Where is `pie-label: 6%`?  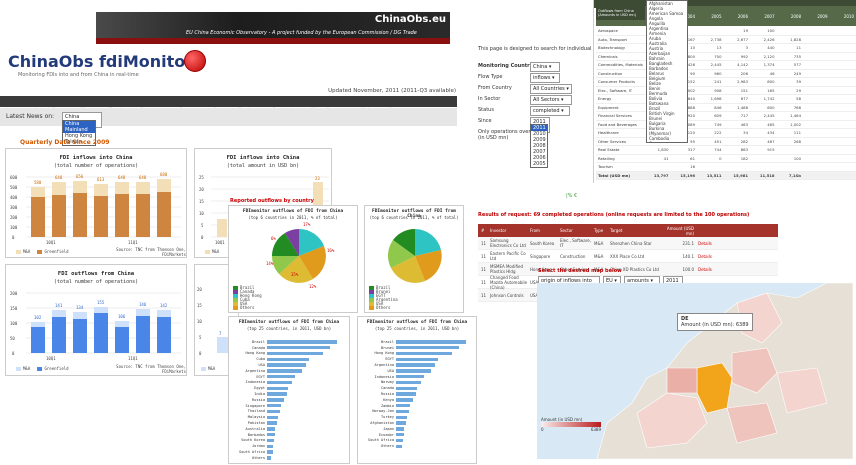 pie-label: 6% is located at coordinates (273, 238).